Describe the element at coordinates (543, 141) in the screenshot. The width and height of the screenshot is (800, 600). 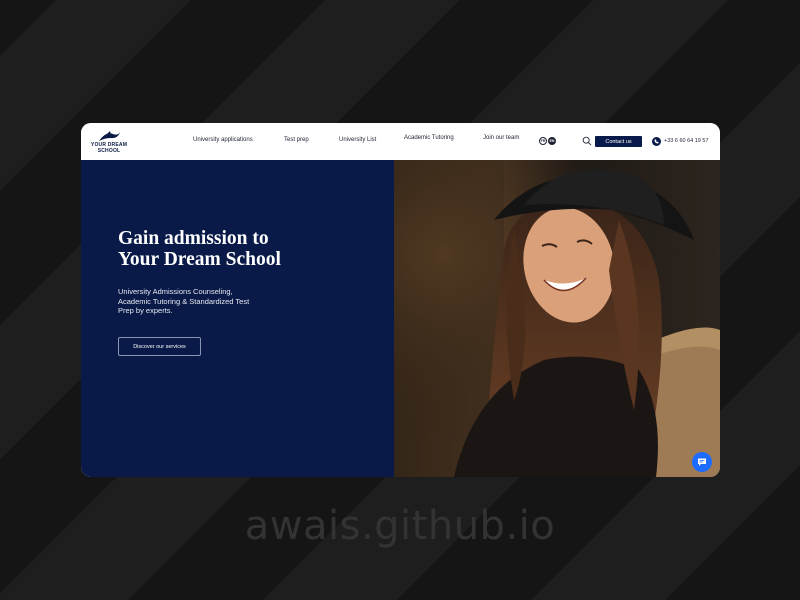
I see `language-fr-toggle: FR` at that location.